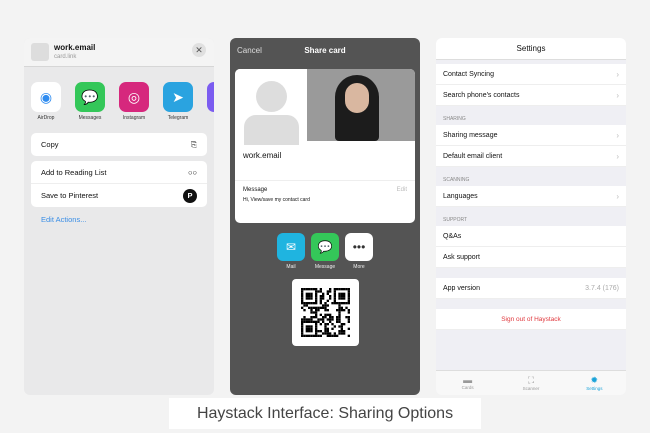 This screenshot has height=433, width=650. What do you see at coordinates (594, 380) in the screenshot?
I see `gear-icon: ✹` at bounding box center [594, 380].